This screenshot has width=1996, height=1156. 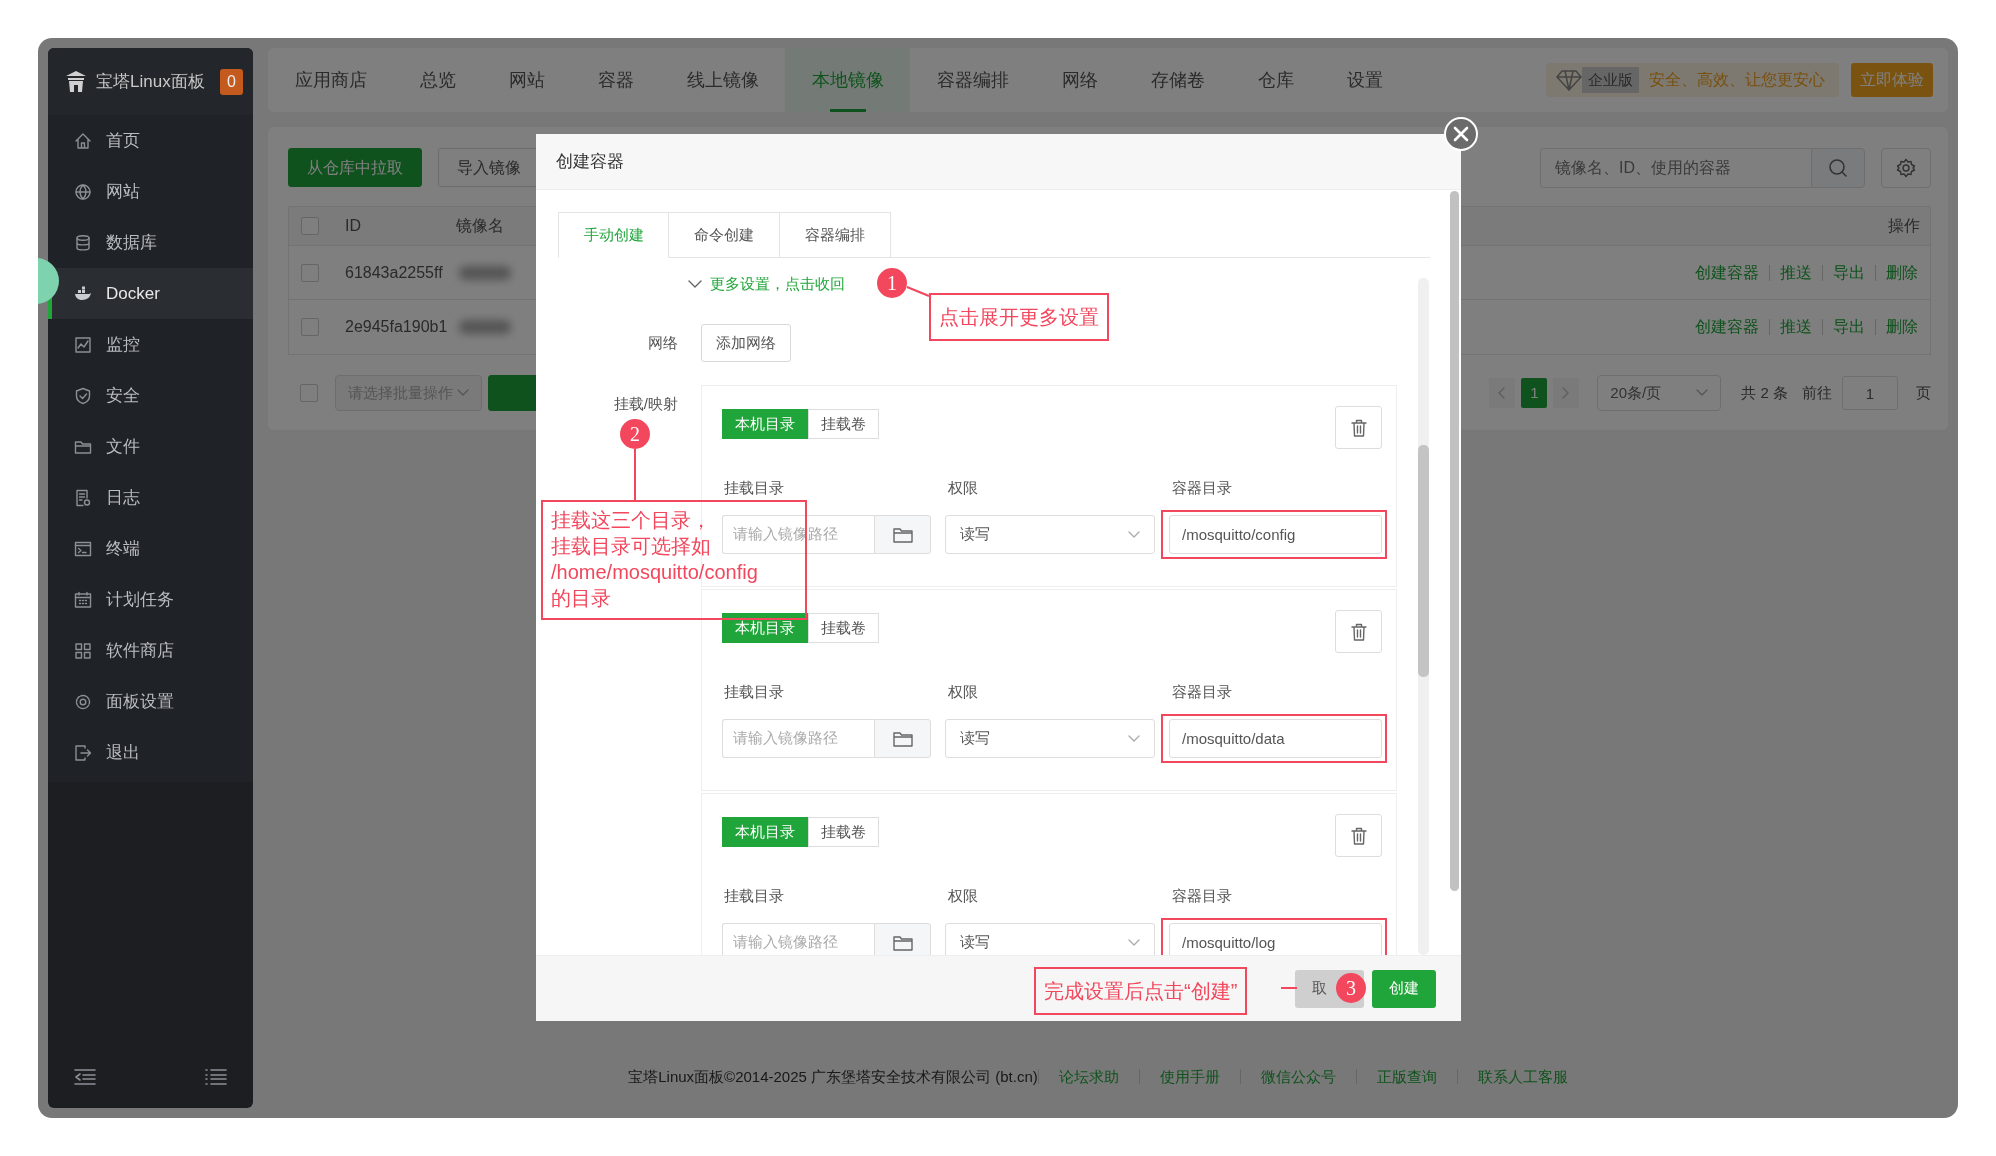 What do you see at coordinates (353, 226) in the screenshot?
I see `column-header: ID` at bounding box center [353, 226].